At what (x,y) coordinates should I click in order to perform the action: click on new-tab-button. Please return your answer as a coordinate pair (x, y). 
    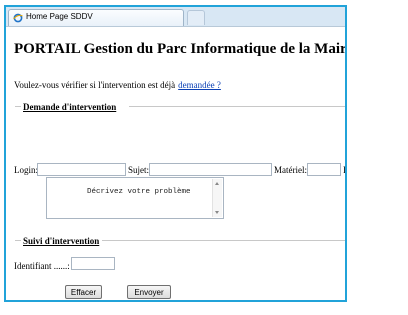
    Looking at the image, I should click on (196, 17).